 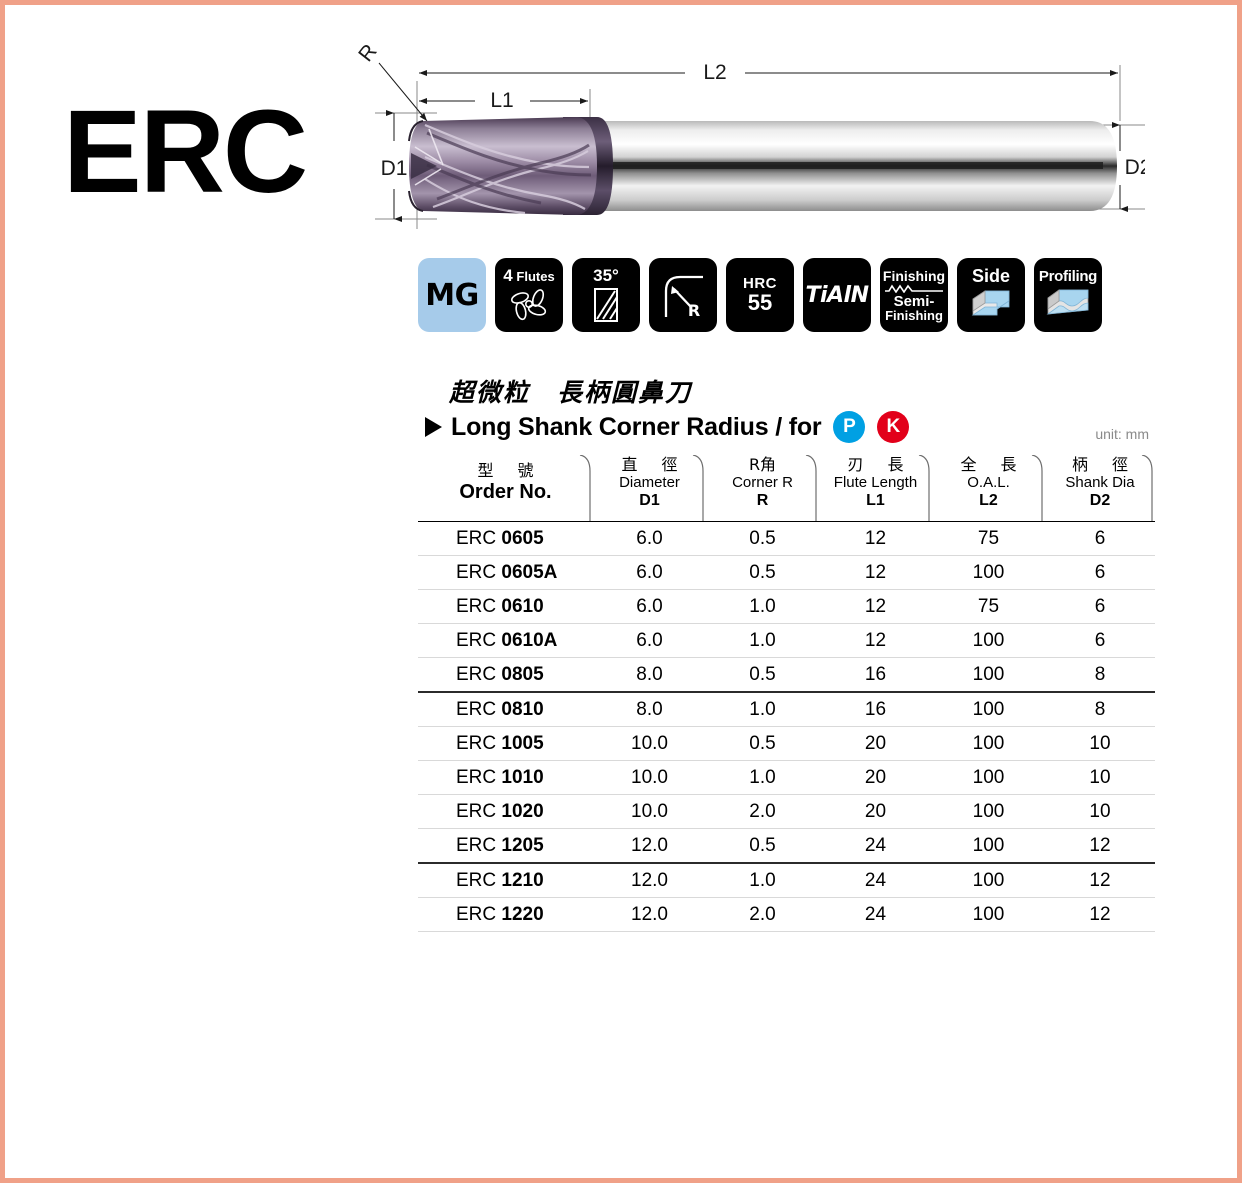 What do you see at coordinates (529, 640) in the screenshot?
I see `order-code: 0610A` at bounding box center [529, 640].